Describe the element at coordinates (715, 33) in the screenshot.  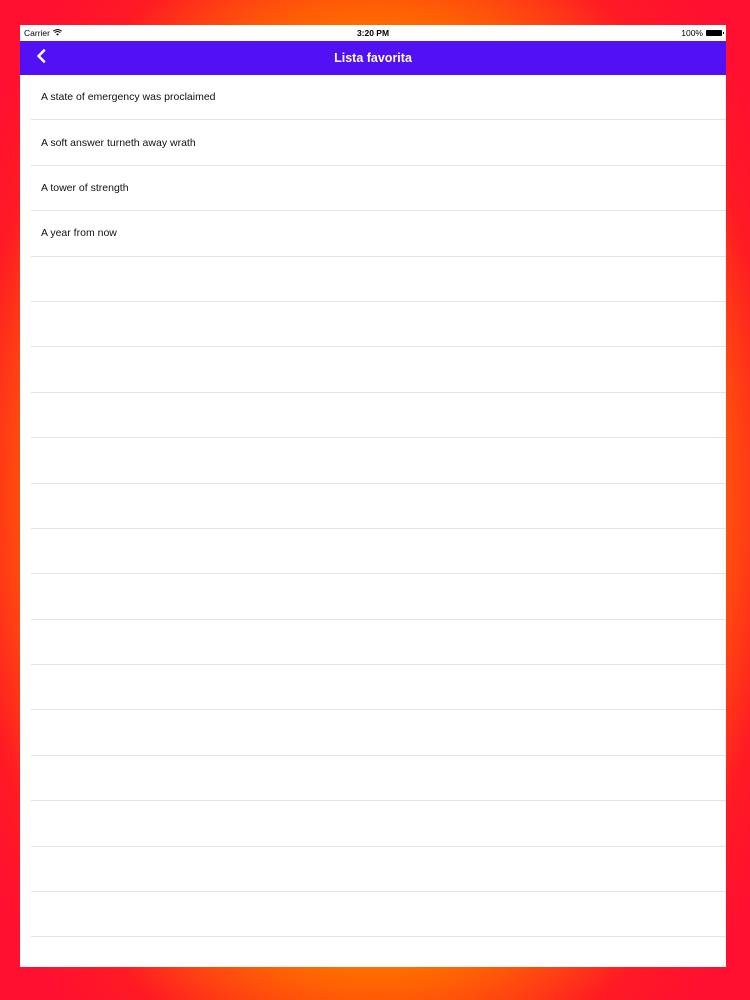
I see `battery-icon` at that location.